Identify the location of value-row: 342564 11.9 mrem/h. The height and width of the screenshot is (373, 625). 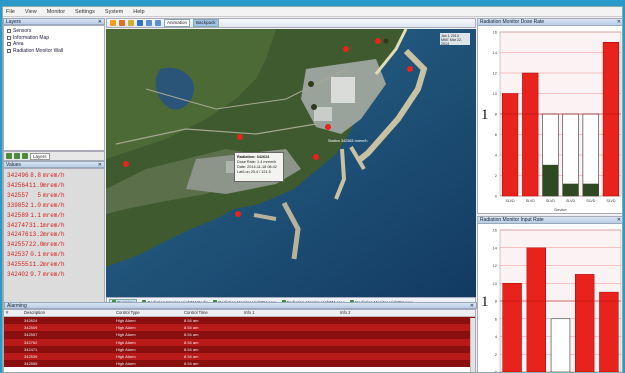
(54, 186).